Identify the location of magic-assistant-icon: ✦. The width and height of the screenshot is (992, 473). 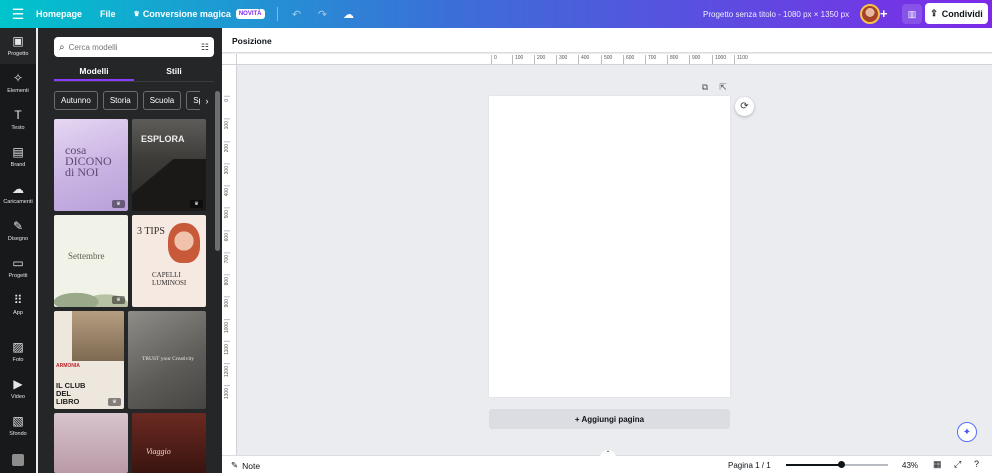
(967, 432).